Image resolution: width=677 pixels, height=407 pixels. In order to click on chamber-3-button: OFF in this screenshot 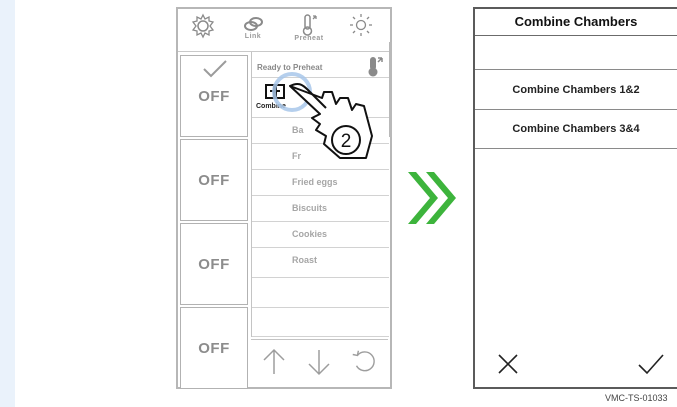, I will do `click(214, 264)`.